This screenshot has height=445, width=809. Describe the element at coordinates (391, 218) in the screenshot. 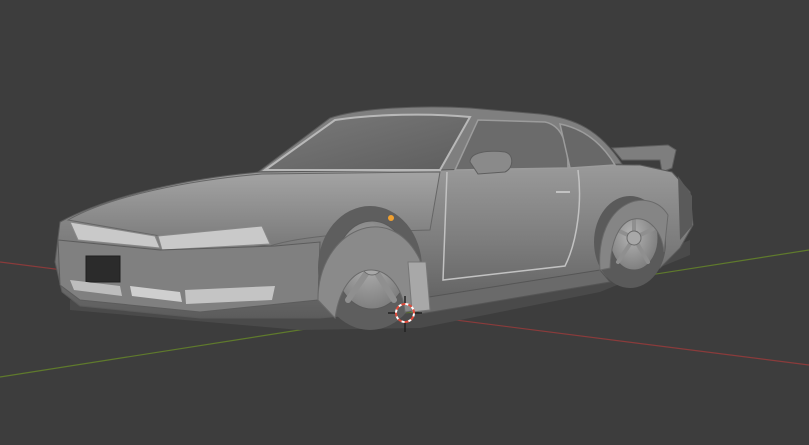

I see `object-origin-icon` at that location.